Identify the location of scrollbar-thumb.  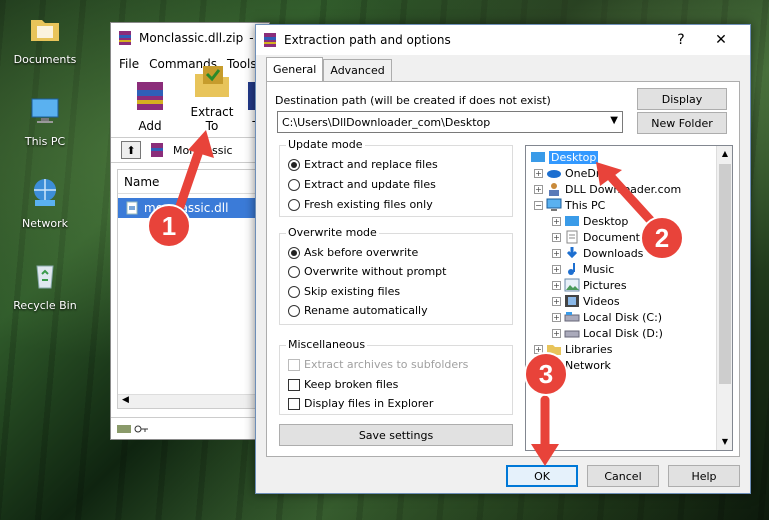
(725, 274).